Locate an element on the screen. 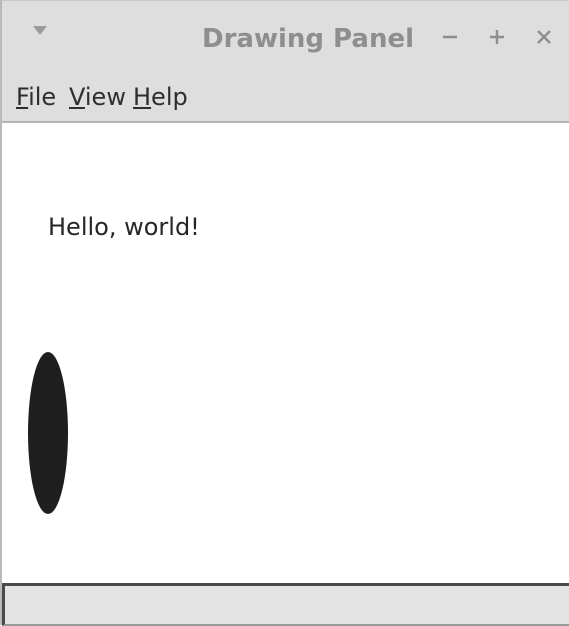 This screenshot has width=569, height=626. close-icon is located at coordinates (544, 36).